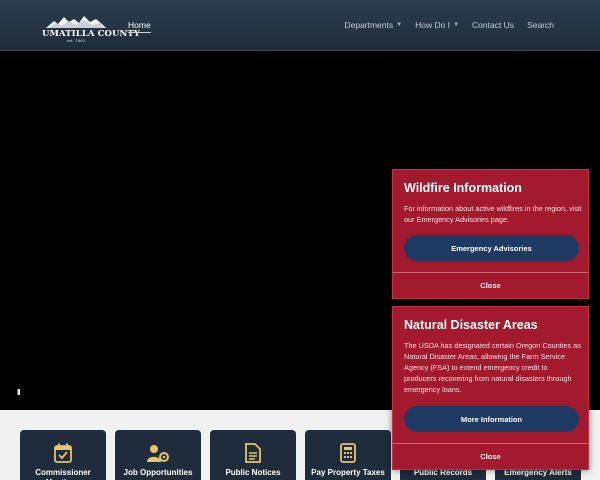 This screenshot has height=480, width=600. I want to click on quick-link-label: Public Notices, so click(253, 472).